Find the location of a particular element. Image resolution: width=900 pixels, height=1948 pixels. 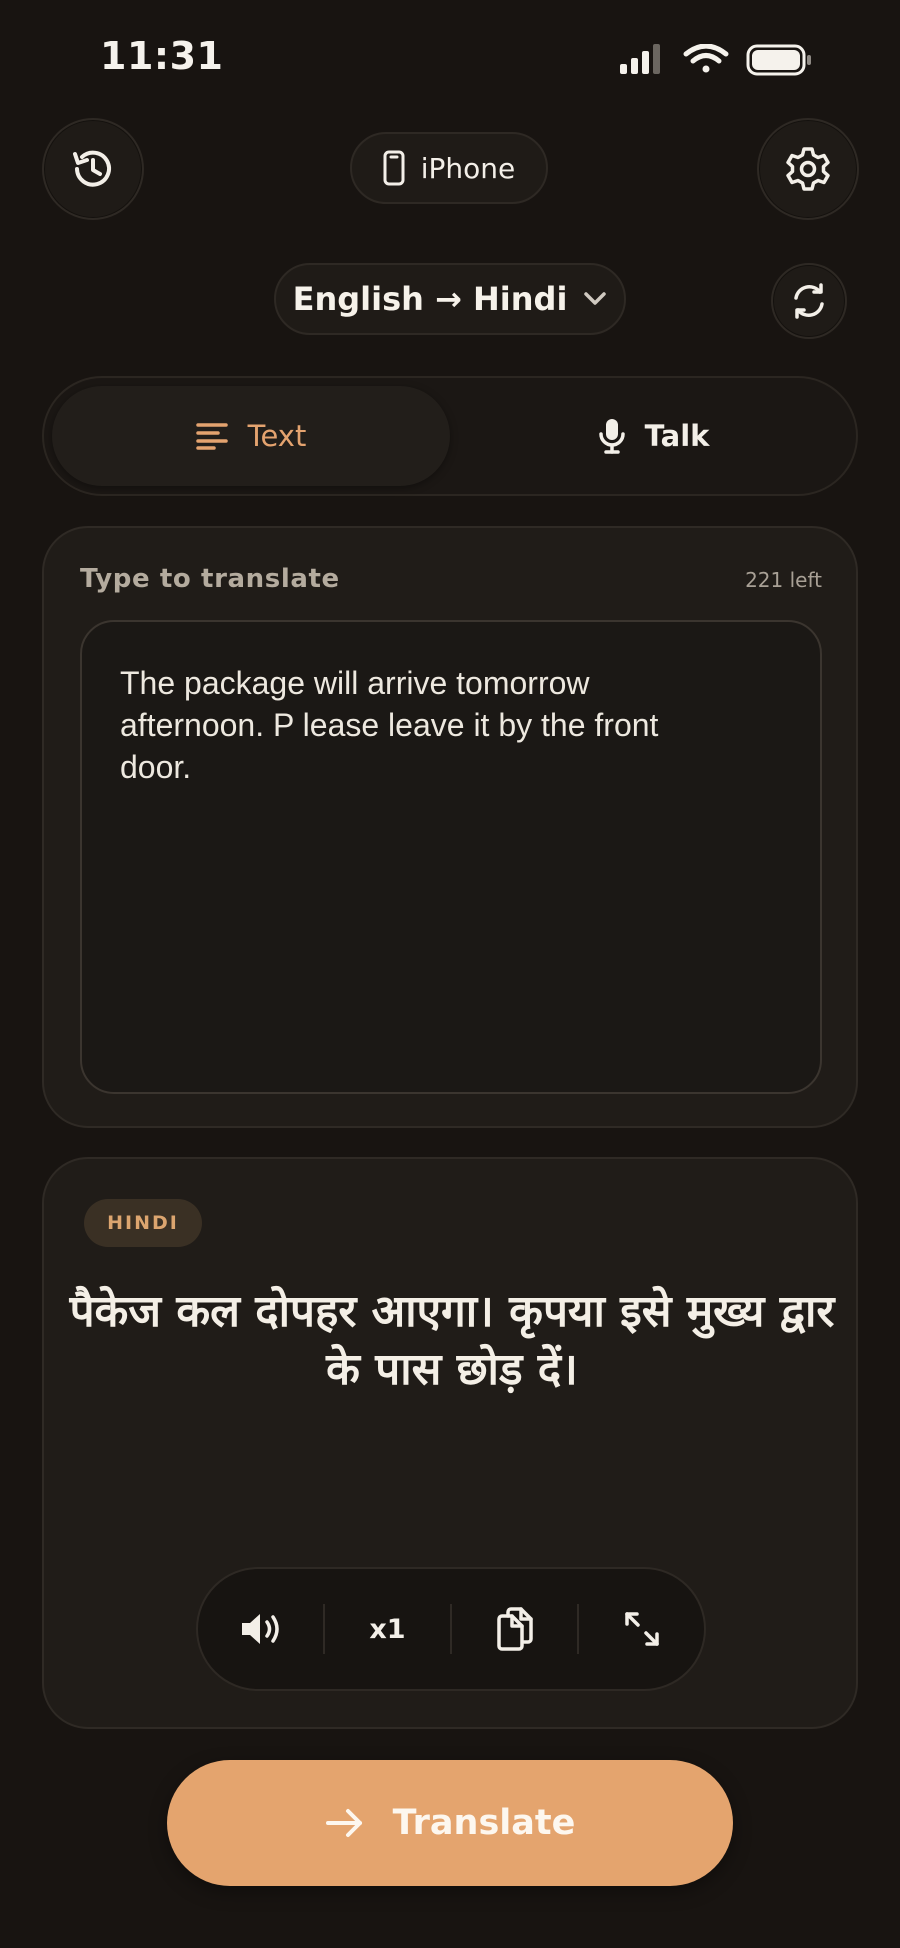

speak-button is located at coordinates (260, 1629).